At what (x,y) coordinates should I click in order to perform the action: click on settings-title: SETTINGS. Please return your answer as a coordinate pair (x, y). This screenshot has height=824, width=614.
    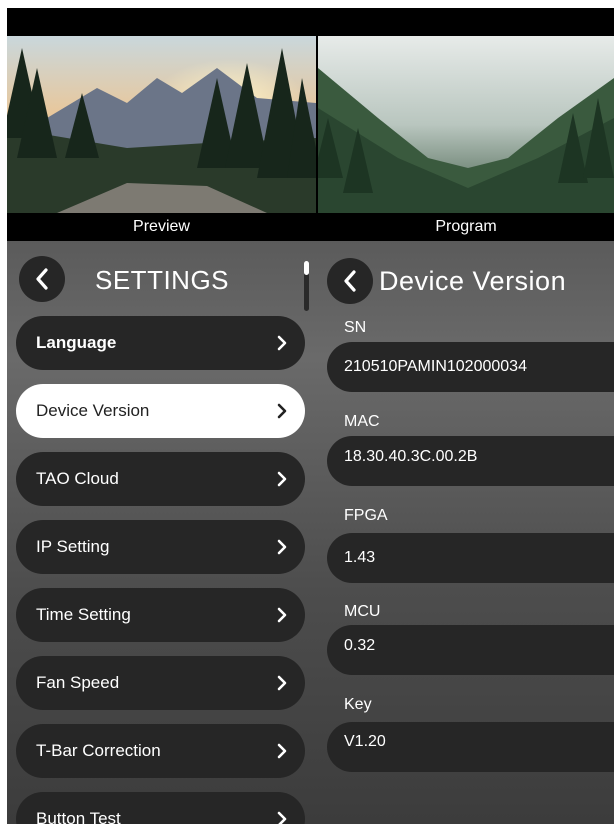
    Looking at the image, I should click on (162, 280).